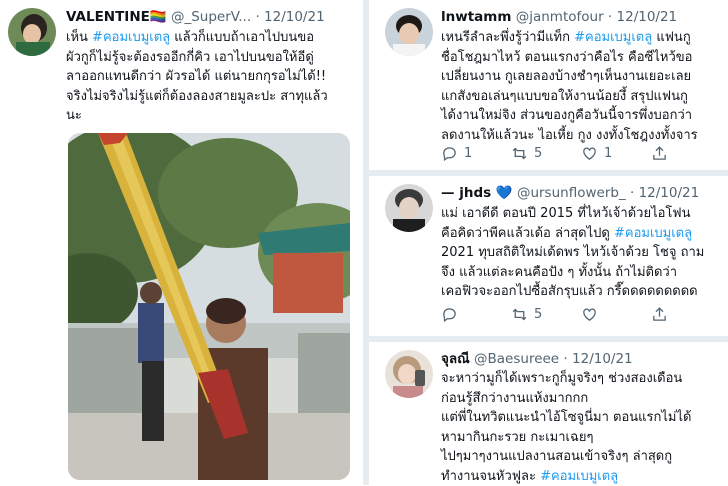 Image resolution: width=728 pixels, height=486 pixels. What do you see at coordinates (560, 17) in the screenshot?
I see `username: @janmtofour` at bounding box center [560, 17].